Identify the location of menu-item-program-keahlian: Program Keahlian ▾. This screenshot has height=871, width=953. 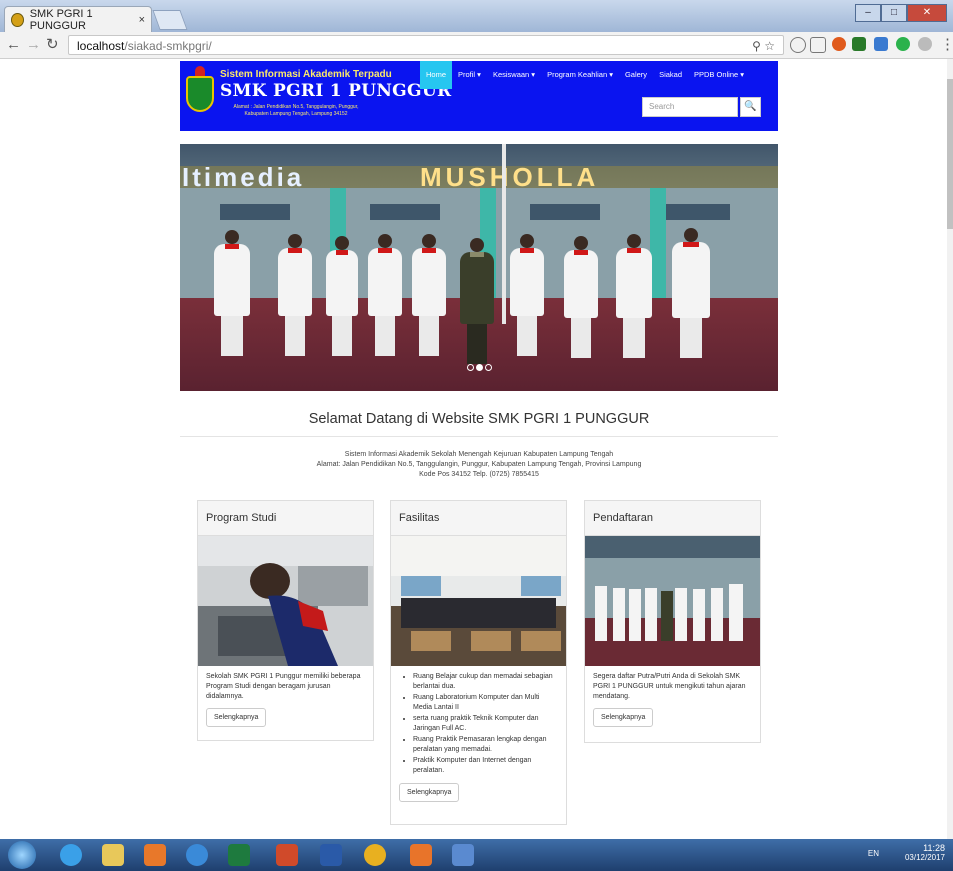
(580, 75).